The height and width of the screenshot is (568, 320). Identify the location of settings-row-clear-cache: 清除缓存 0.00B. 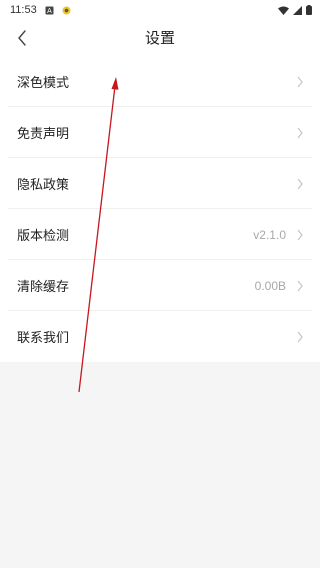
(160, 285).